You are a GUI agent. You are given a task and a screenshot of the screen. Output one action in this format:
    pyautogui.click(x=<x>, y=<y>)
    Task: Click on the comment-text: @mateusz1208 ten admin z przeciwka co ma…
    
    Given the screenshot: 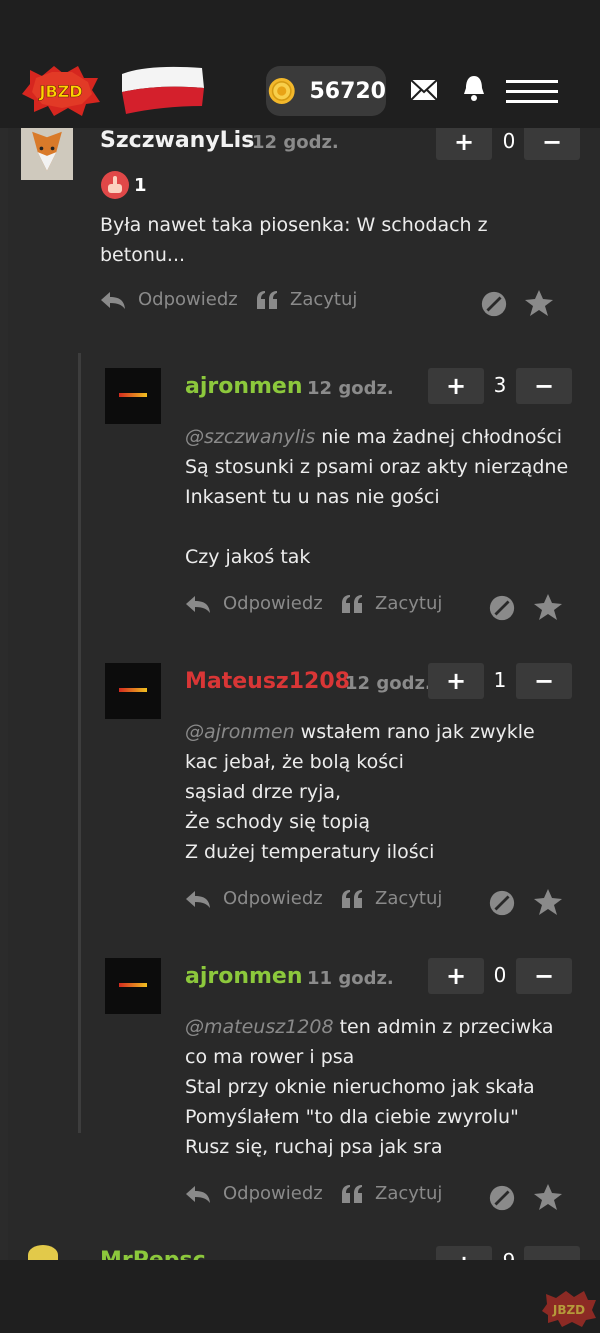 What is the action you would take?
    pyautogui.click(x=369, y=1087)
    